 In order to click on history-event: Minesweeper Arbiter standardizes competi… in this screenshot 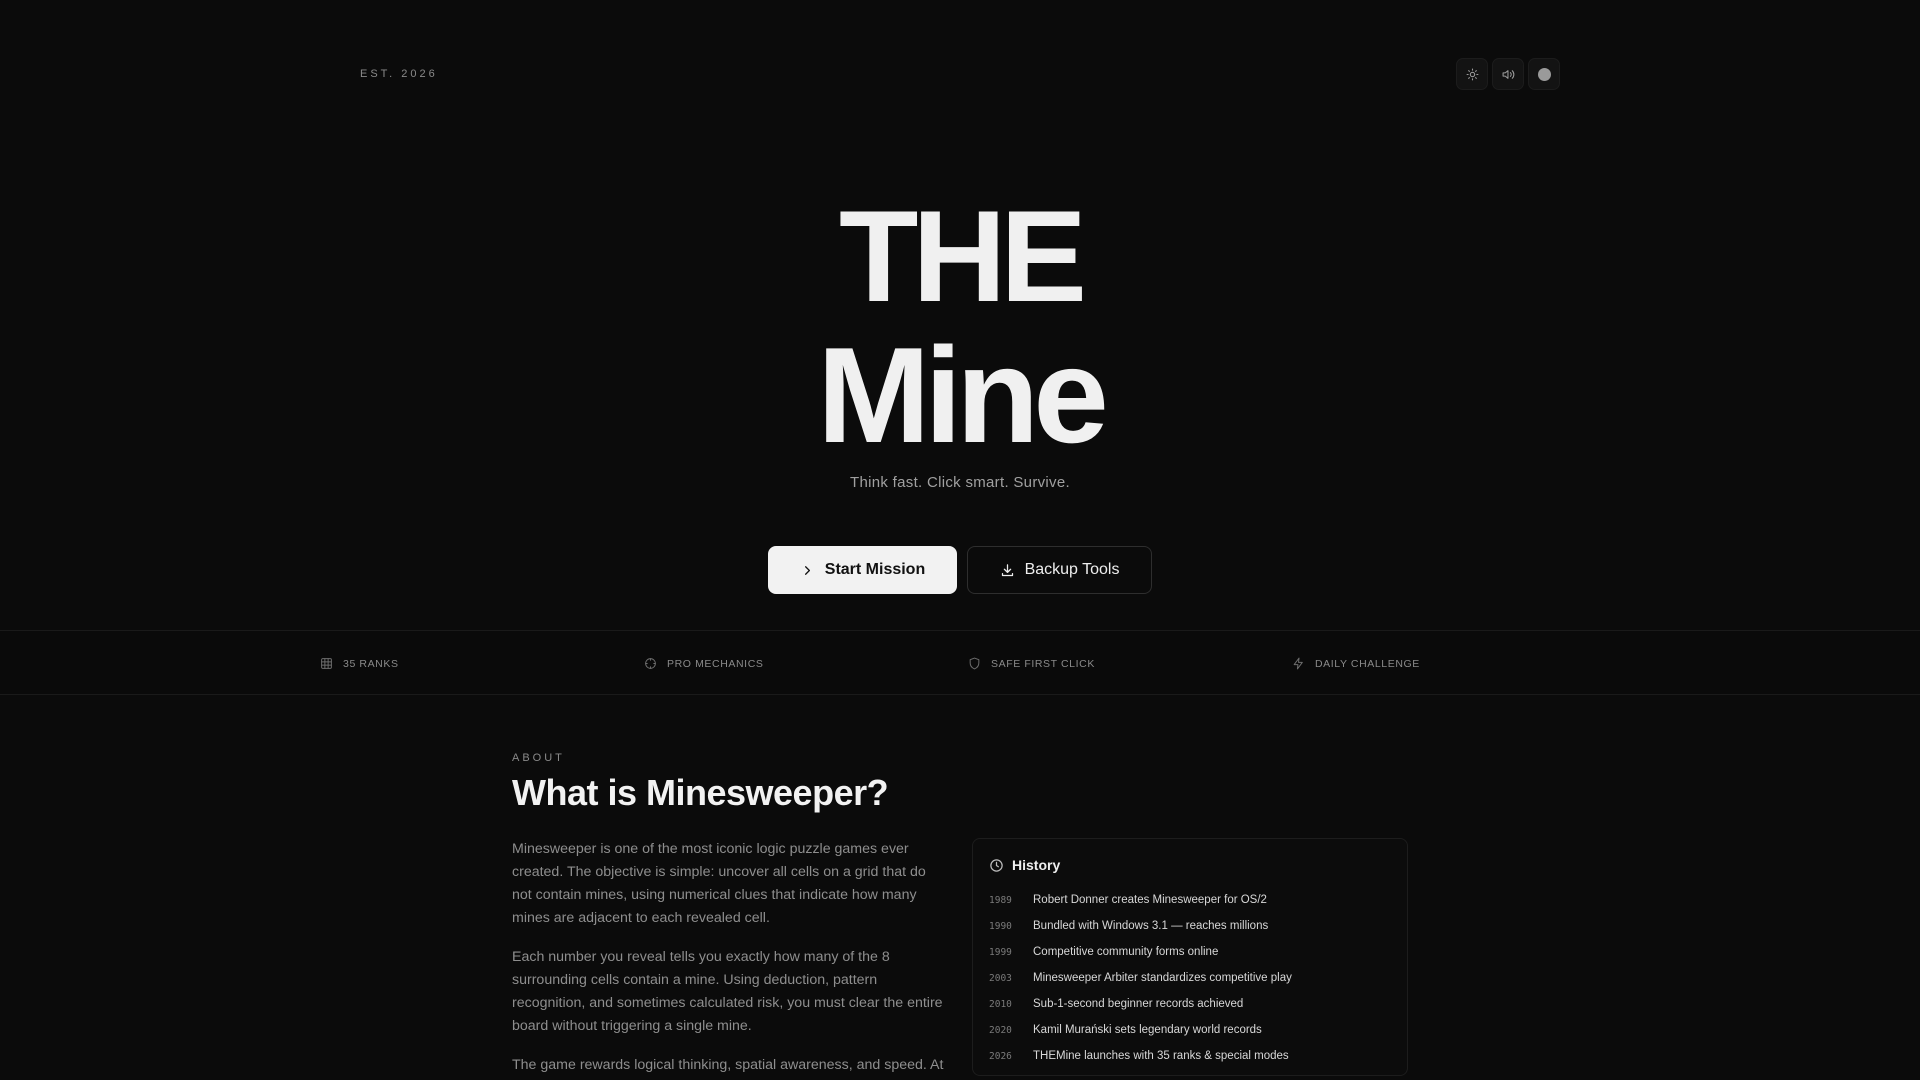, I will do `click(1162, 978)`.